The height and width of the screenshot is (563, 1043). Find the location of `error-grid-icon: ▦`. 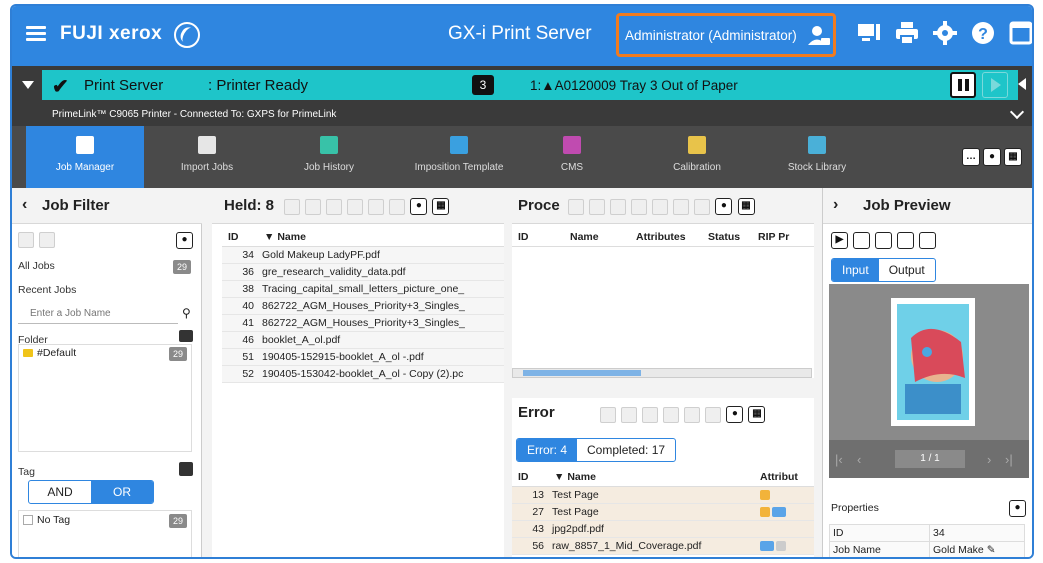

error-grid-icon: ▦ is located at coordinates (757, 414).